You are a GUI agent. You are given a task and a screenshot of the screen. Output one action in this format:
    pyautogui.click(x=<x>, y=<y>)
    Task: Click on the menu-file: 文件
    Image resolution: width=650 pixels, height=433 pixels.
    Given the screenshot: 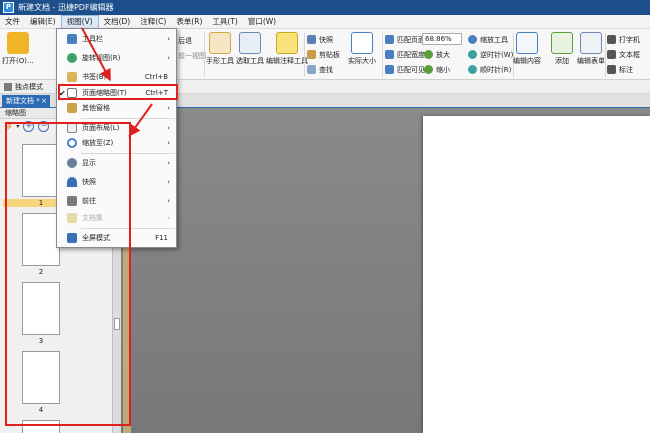 What is the action you would take?
    pyautogui.click(x=12, y=22)
    